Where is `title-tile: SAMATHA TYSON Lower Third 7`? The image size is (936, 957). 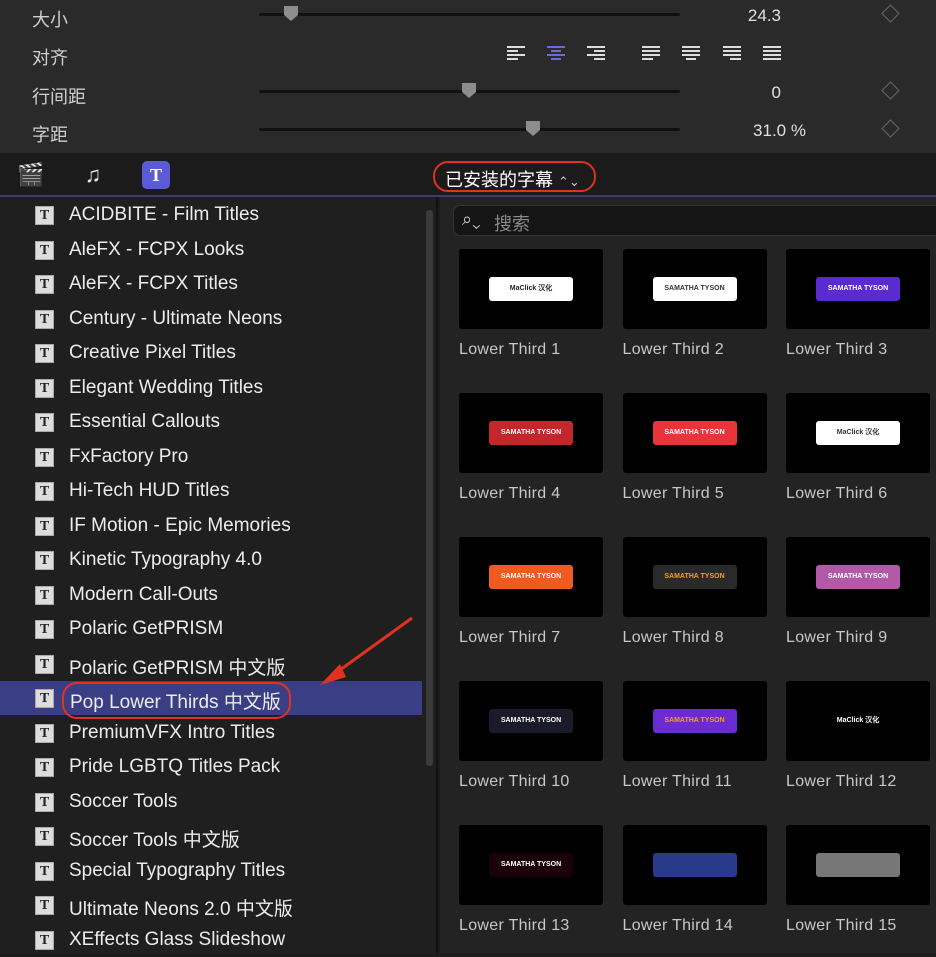 title-tile: SAMATHA TYSON Lower Third 7 is located at coordinates (531, 592).